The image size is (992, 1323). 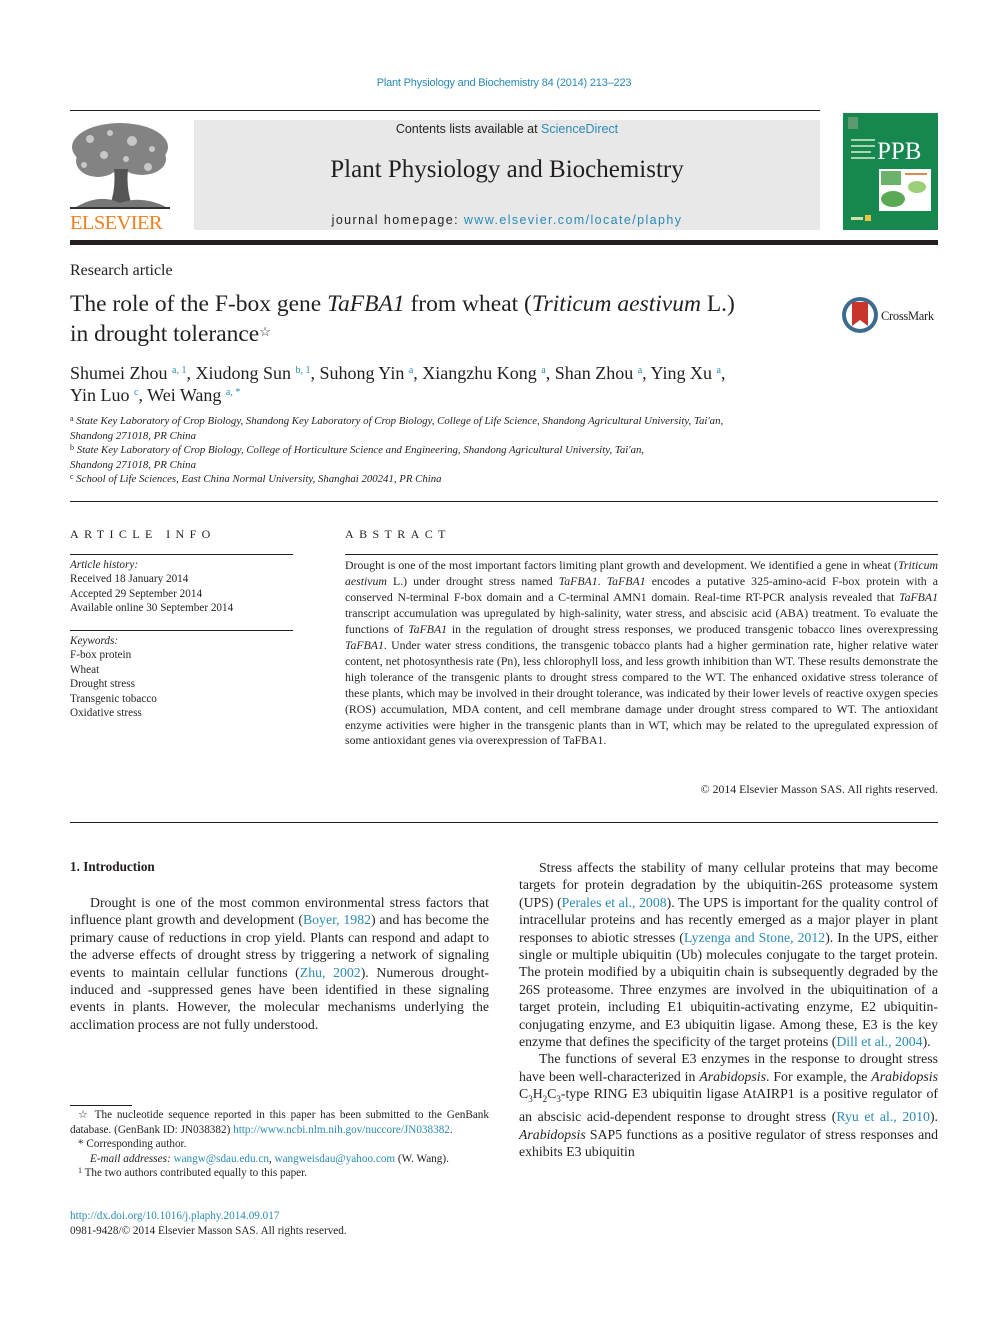 What do you see at coordinates (579, 129) in the screenshot?
I see `sciencedirect-link: ScienceDirect` at bounding box center [579, 129].